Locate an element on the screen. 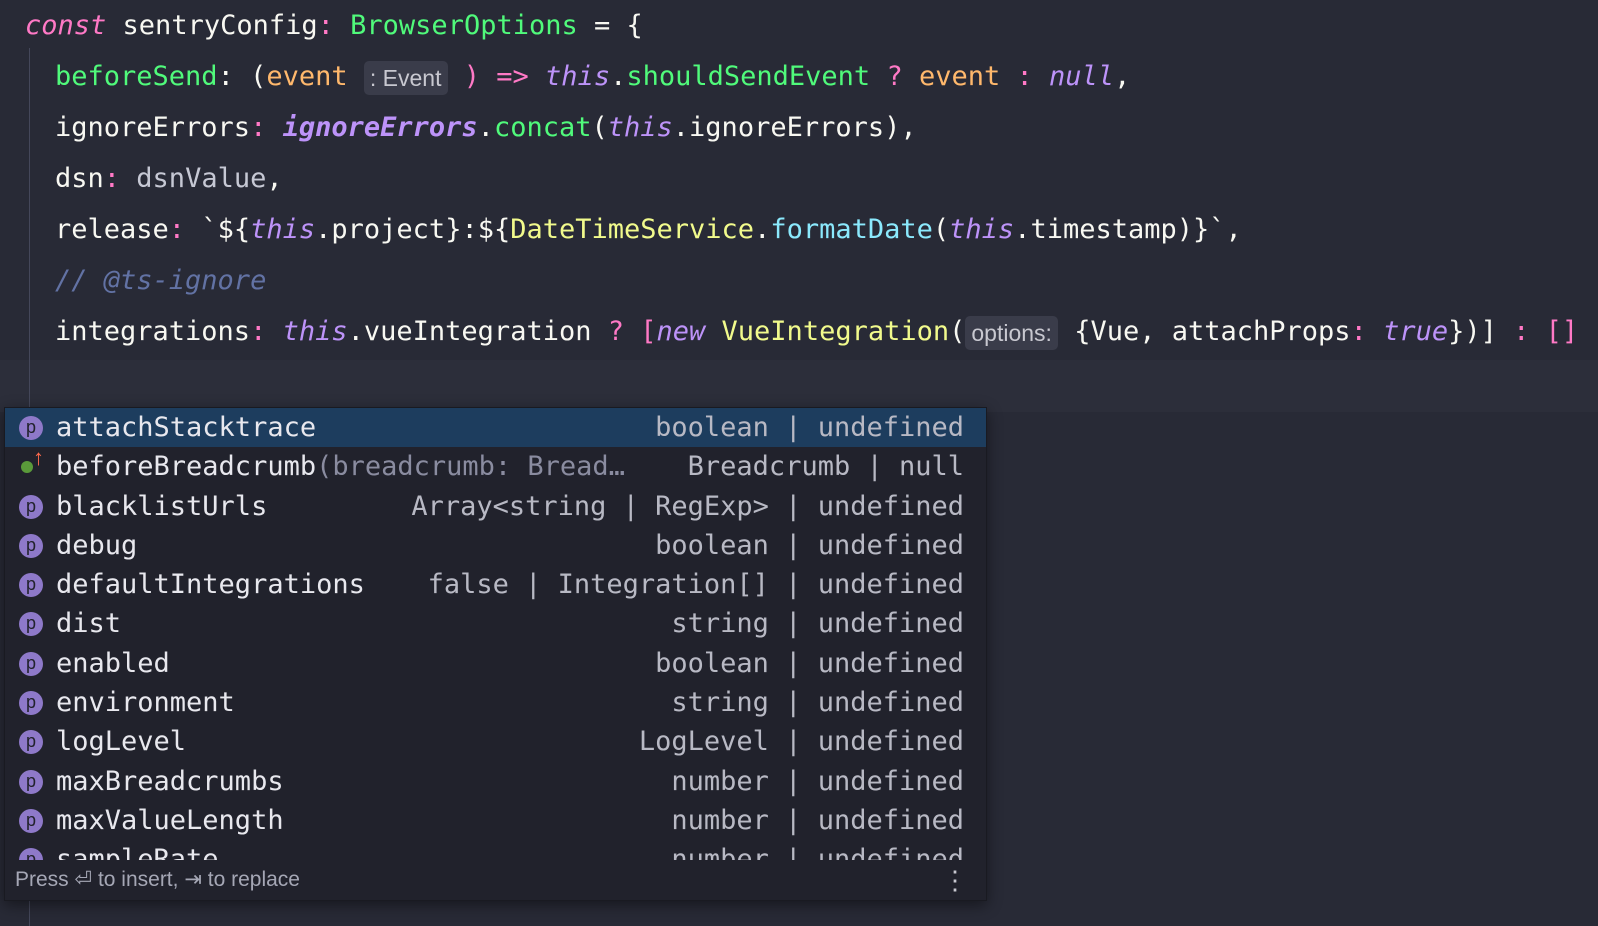  suggestion-label: logLevel is located at coordinates (121, 741).